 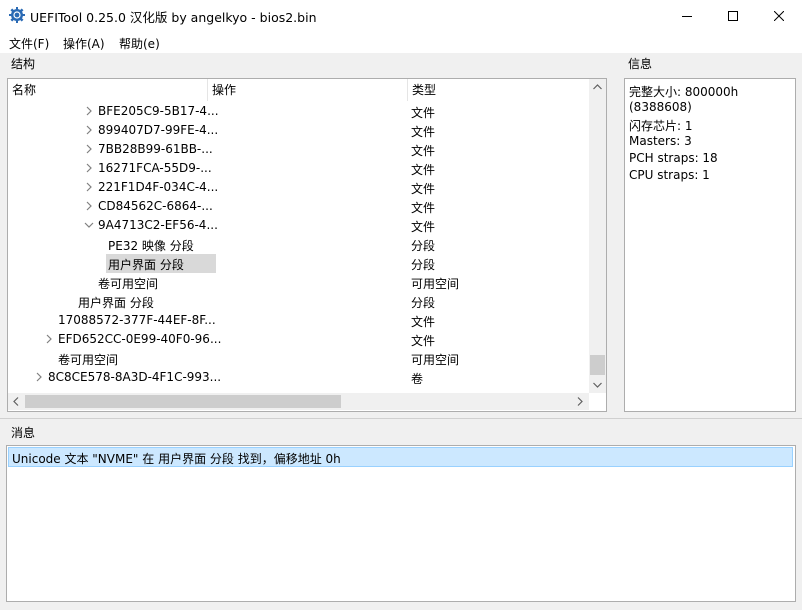 I want to click on tree-row: 16271FCA-55D9-... 文件, so click(x=300, y=168).